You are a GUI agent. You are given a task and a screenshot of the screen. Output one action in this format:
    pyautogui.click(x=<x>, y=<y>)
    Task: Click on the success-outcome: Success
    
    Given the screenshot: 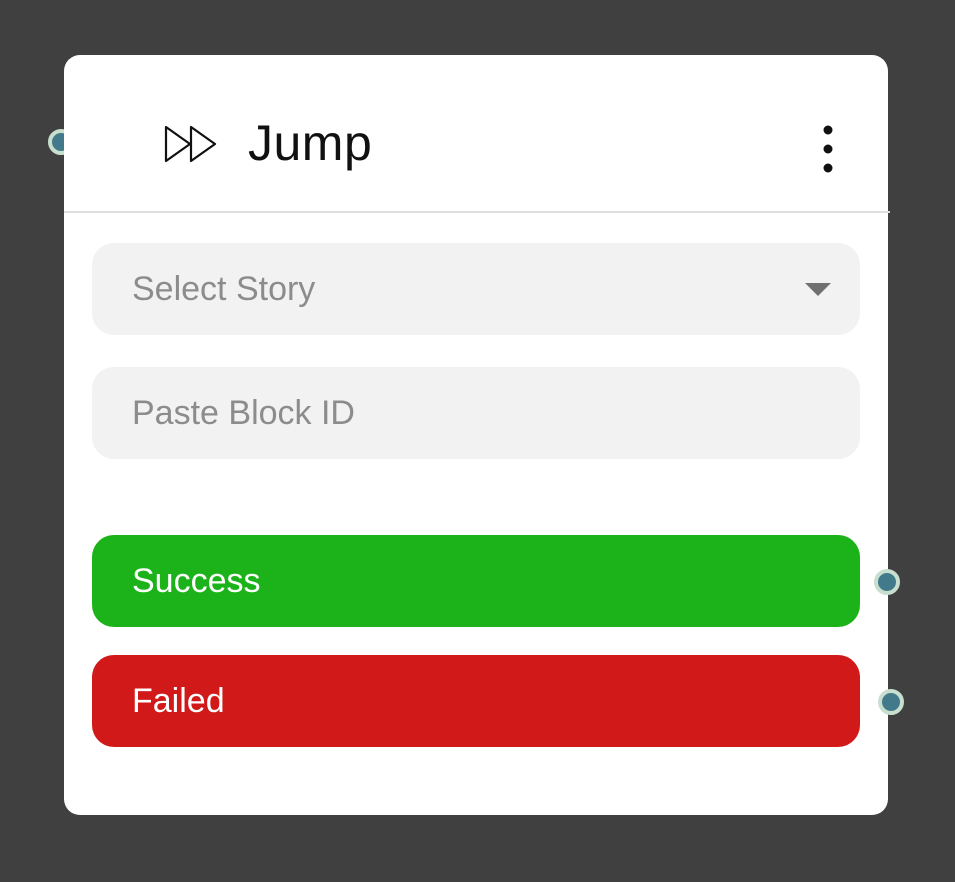 What is the action you would take?
    pyautogui.click(x=476, y=581)
    